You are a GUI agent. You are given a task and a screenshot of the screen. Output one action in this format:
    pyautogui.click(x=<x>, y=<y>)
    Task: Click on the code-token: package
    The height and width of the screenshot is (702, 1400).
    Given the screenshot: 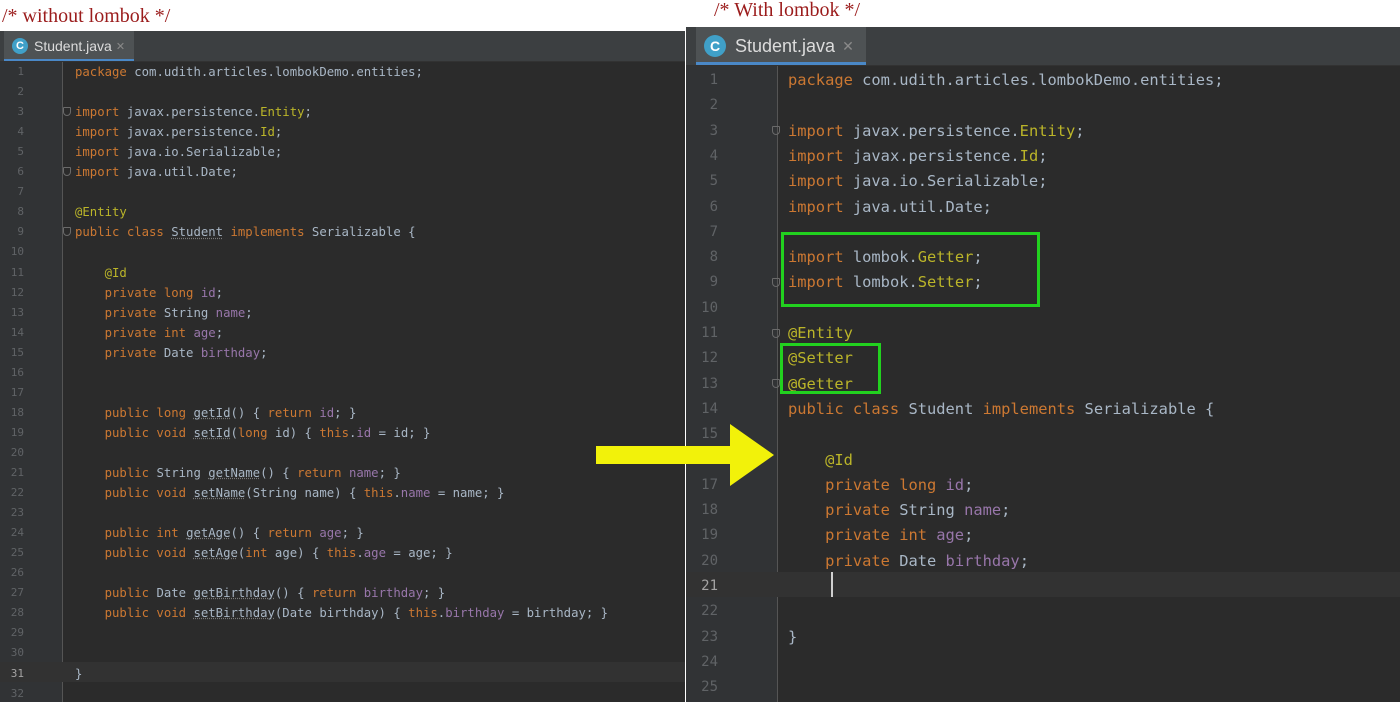 What is the action you would take?
    pyautogui.click(x=105, y=72)
    